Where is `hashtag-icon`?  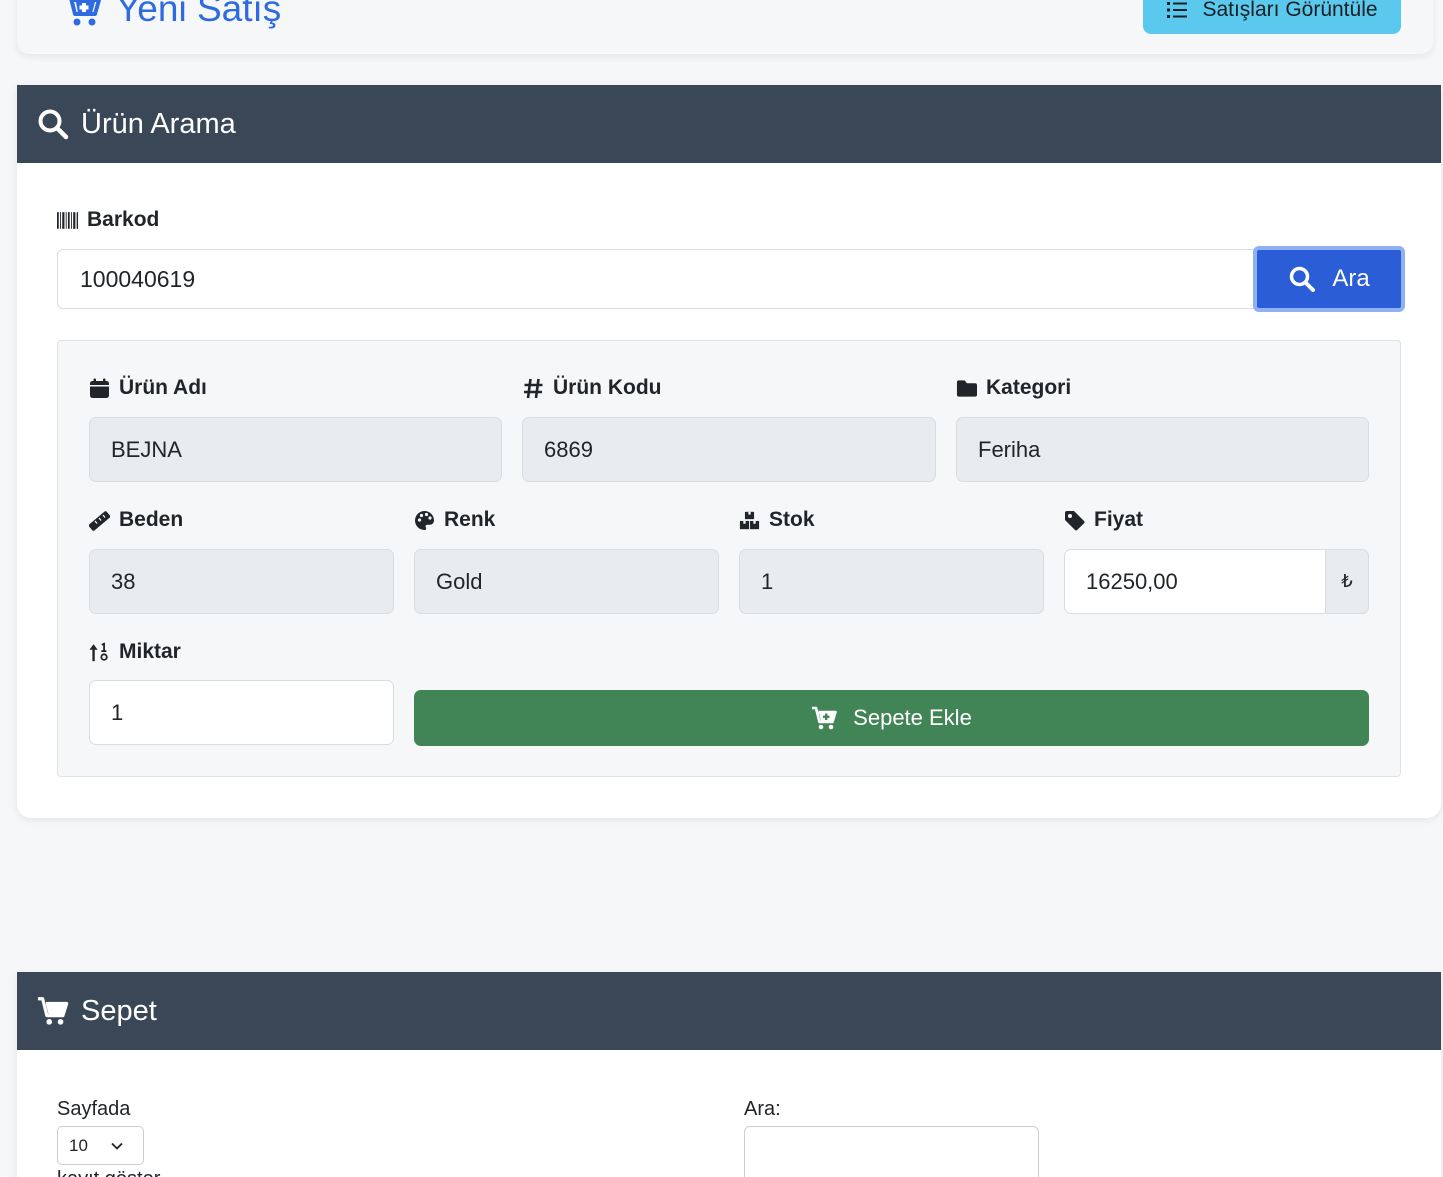 hashtag-icon is located at coordinates (533, 388).